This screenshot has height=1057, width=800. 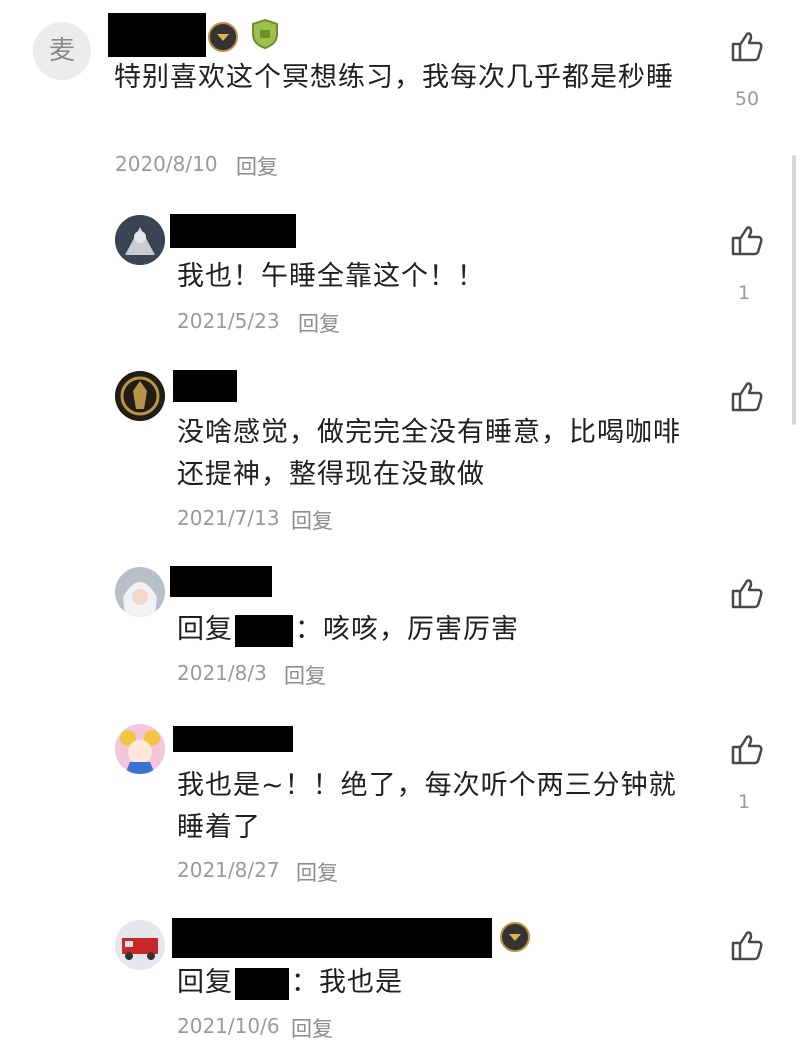 What do you see at coordinates (166, 164) in the screenshot?
I see `comment-date: 2020/8/10` at bounding box center [166, 164].